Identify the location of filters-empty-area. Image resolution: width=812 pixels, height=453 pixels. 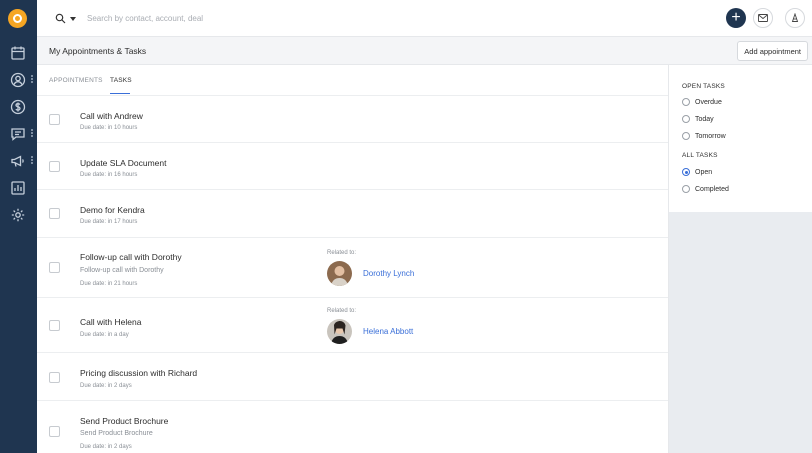
(740, 332).